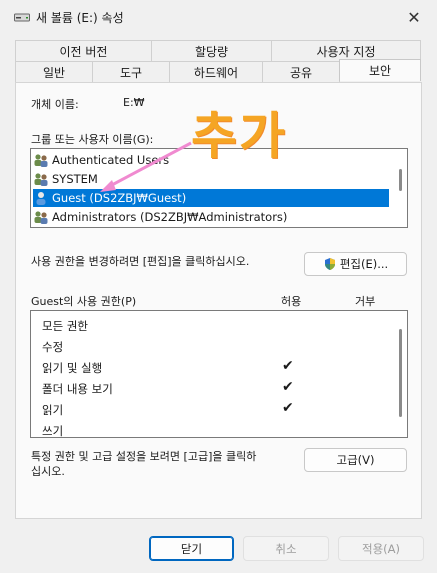 The height and width of the screenshot is (573, 437). Describe the element at coordinates (365, 301) in the screenshot. I see `deny-column-header: 거부` at that location.